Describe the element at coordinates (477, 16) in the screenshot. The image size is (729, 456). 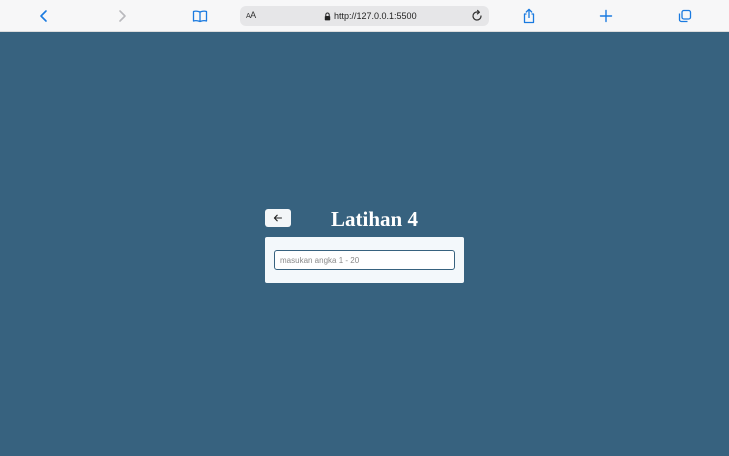
I see `reload-icon` at that location.